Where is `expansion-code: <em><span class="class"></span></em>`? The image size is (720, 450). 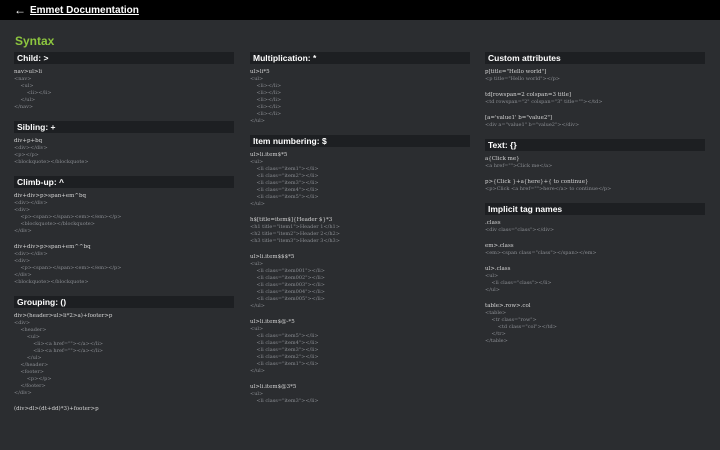
expansion-code: <em><span class="class"></span></em> is located at coordinates (541, 253).